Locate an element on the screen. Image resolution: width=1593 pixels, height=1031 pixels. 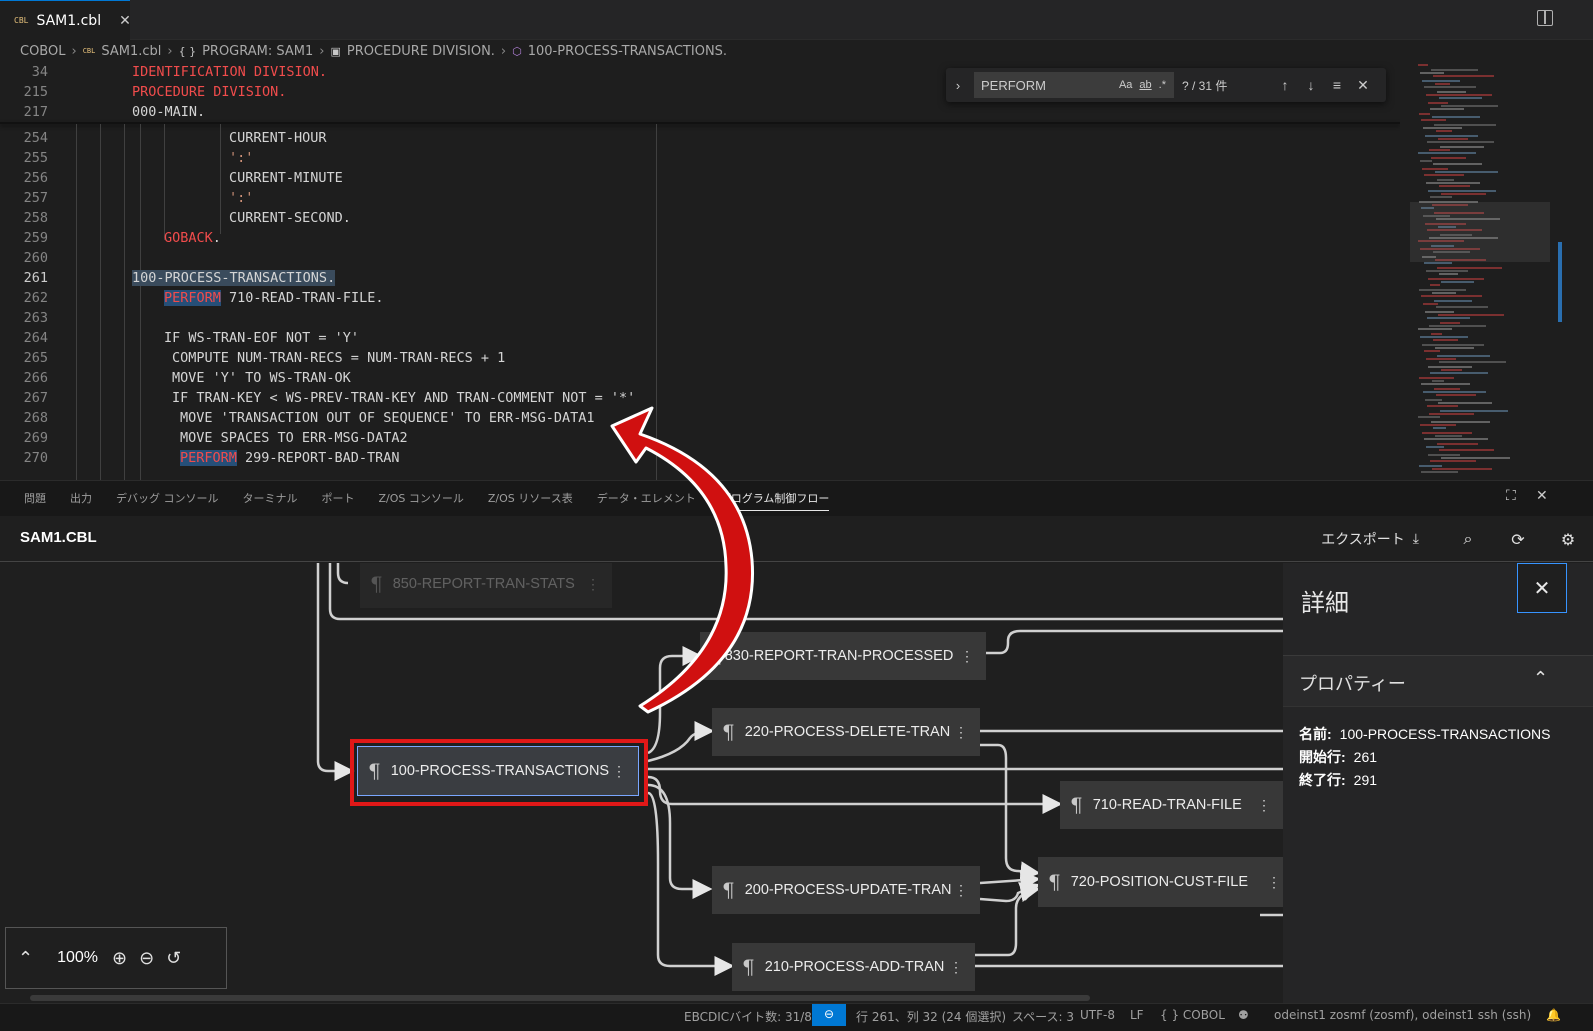
bell-icon: 🔔 is located at coordinates (1553, 1015).